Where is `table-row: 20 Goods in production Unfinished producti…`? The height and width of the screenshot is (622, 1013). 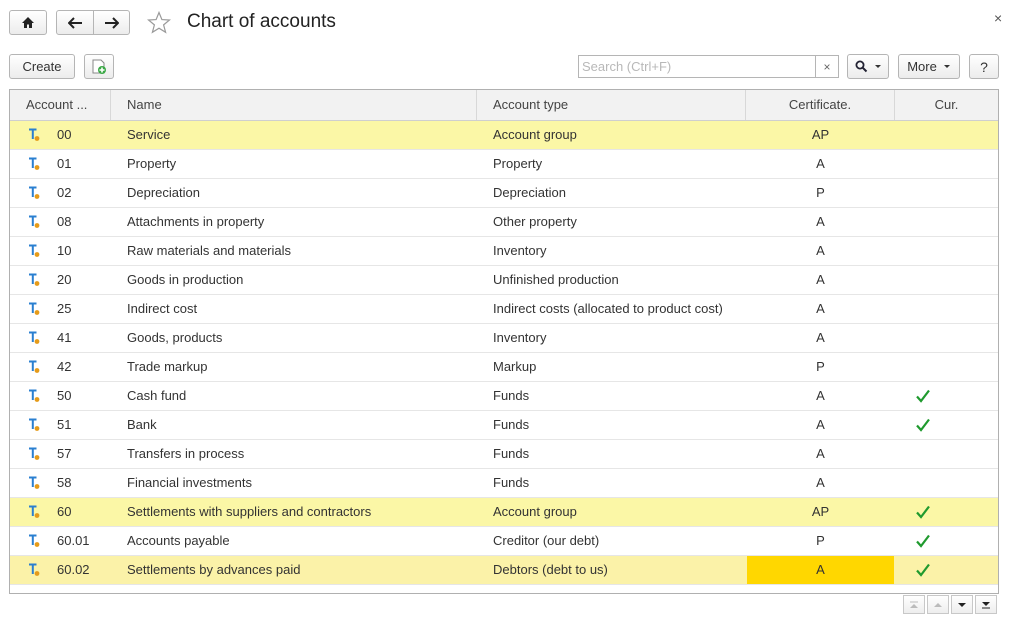
table-row: 20 Goods in production Unfinished producti… is located at coordinates (504, 280).